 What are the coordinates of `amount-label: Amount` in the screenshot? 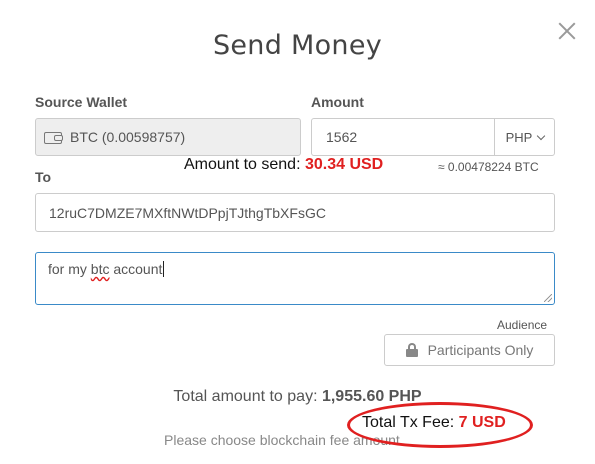 It's located at (337, 102).